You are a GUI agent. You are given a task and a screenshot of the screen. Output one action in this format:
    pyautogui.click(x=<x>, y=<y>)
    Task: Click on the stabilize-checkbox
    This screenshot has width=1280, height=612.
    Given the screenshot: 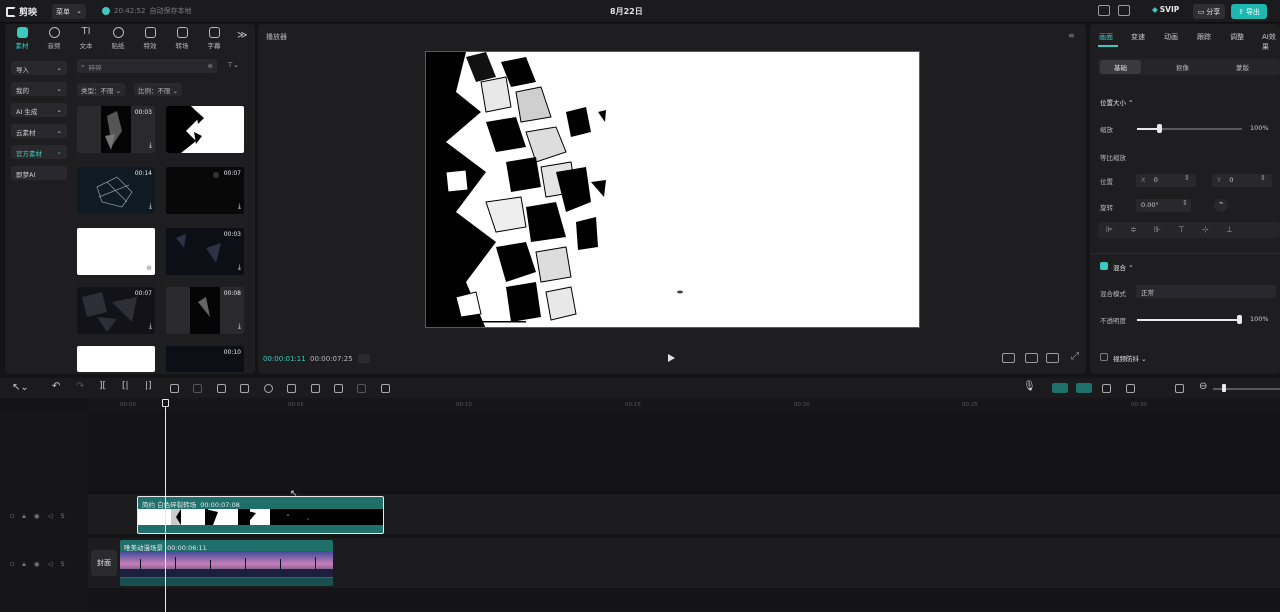 What is the action you would take?
    pyautogui.click(x=1104, y=357)
    